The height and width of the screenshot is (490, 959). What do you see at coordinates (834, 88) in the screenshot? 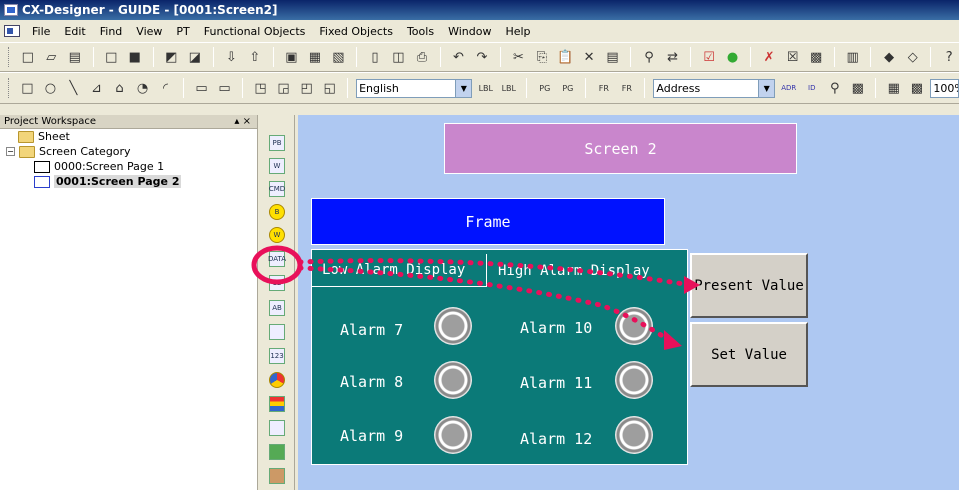
I see `zoom-icon: ⚲` at bounding box center [834, 88].